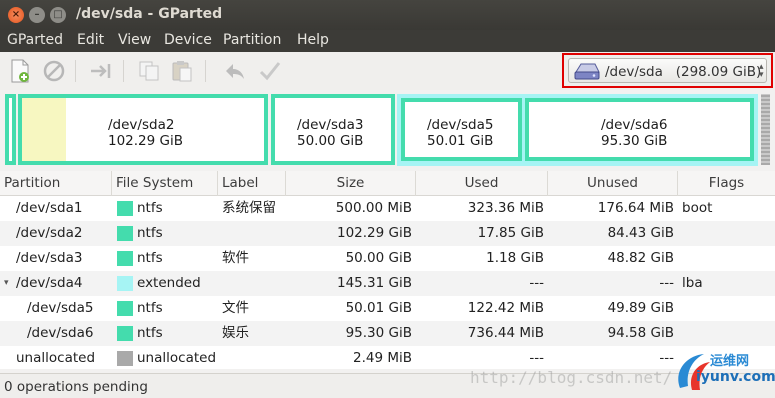 This screenshot has width=775, height=398. Describe the element at coordinates (58, 15) in the screenshot. I see `maximize-icon: □` at that location.